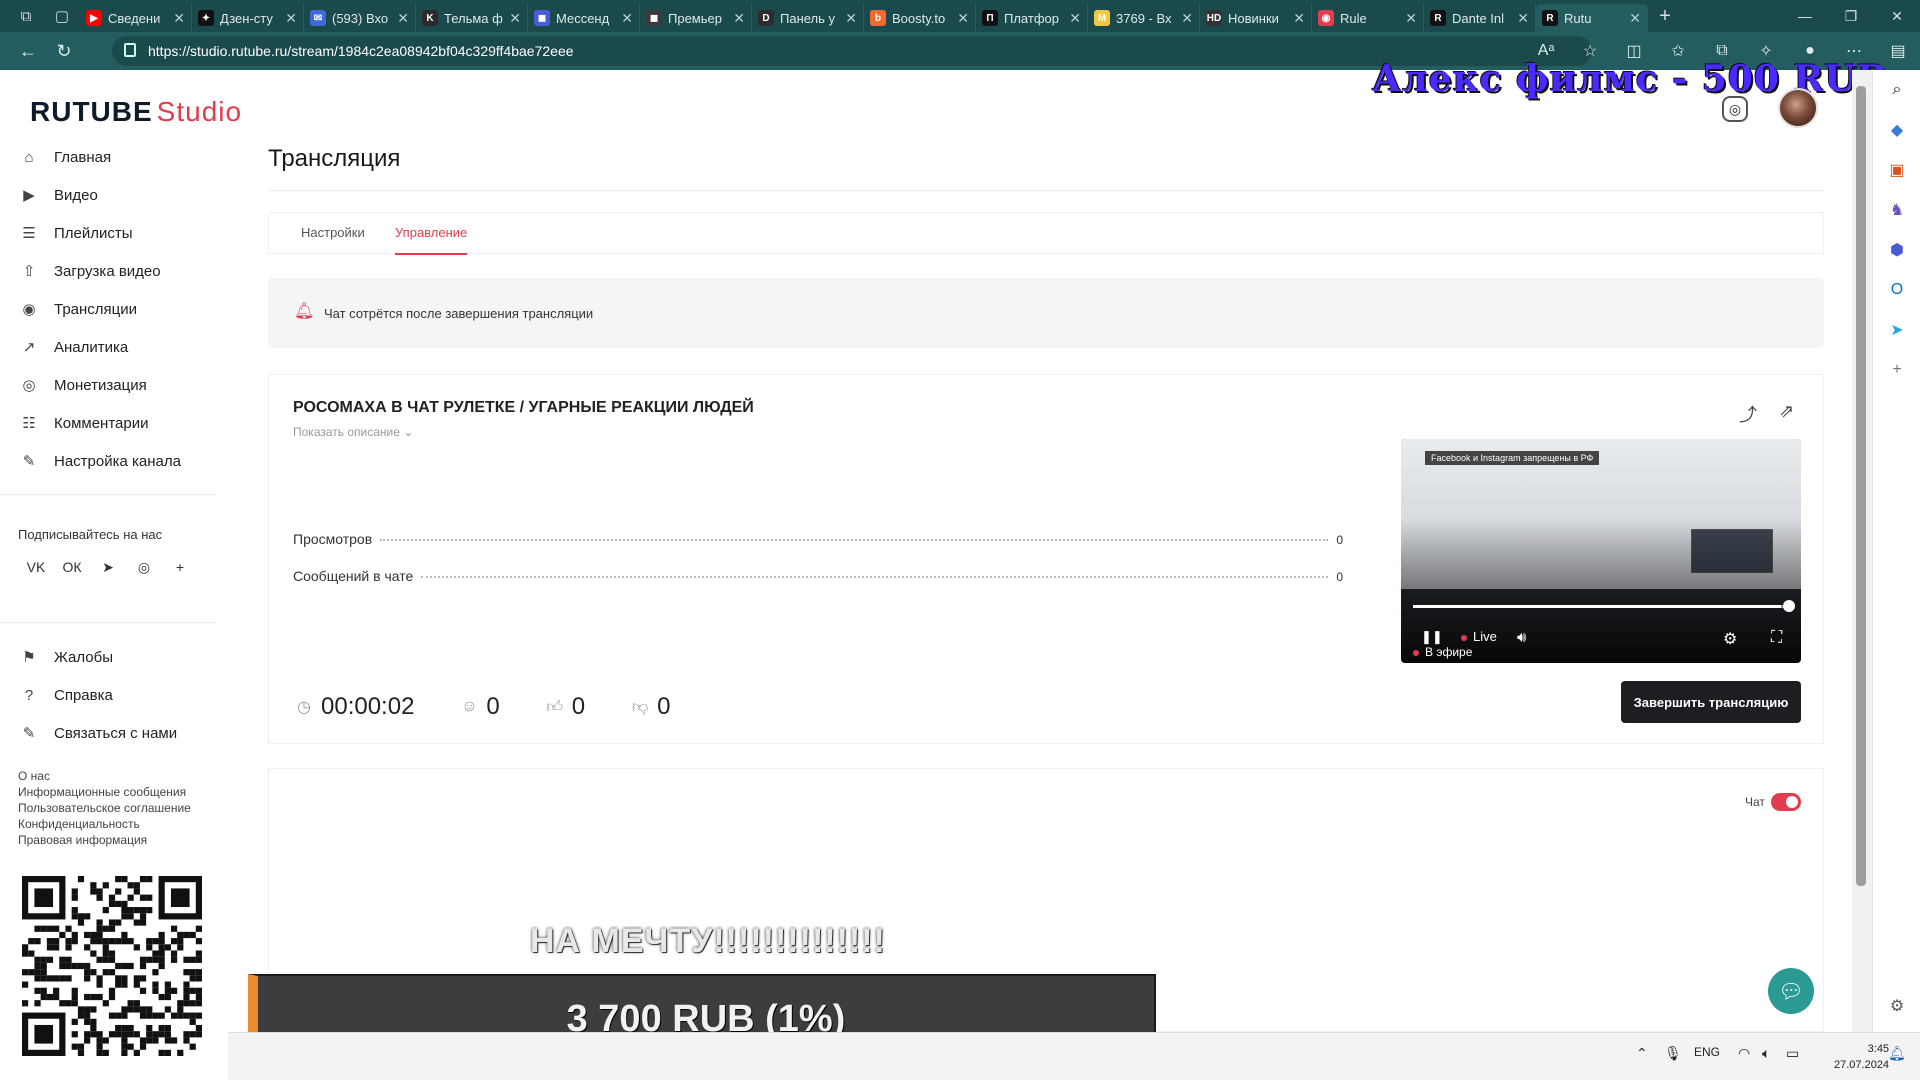 The image size is (1920, 1080). Describe the element at coordinates (1896, 1006) in the screenshot. I see `edge-settings-icon: ⚙` at that location.